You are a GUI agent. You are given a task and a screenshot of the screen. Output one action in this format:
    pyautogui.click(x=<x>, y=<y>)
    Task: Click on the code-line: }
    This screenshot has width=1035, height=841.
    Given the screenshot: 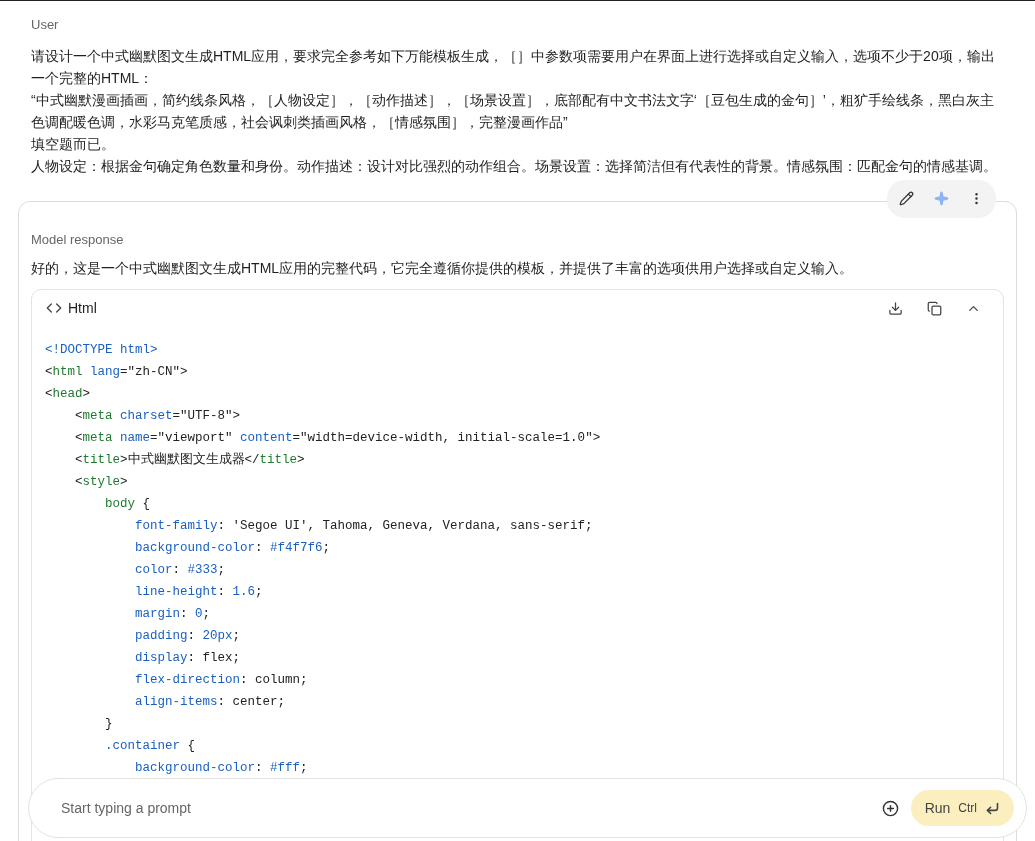 What is the action you would take?
    pyautogui.click(x=108, y=724)
    